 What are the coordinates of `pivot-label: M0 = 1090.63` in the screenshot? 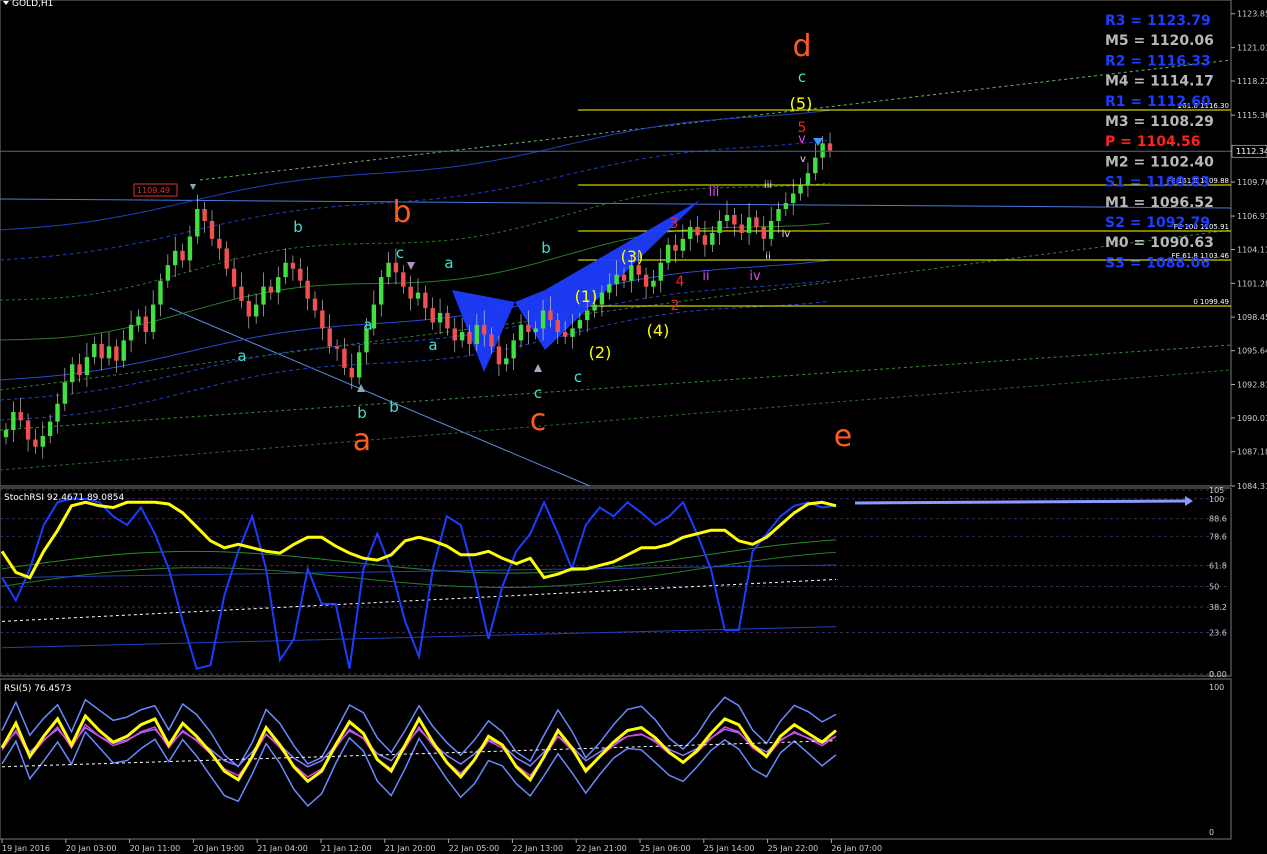 It's located at (1159, 243).